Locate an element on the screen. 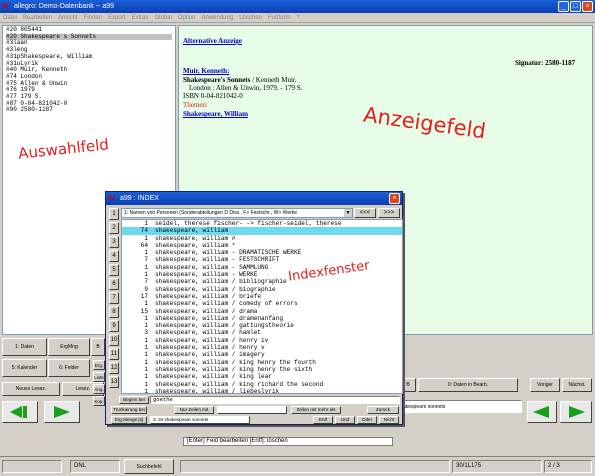 Image resolution: width=595 pixels, height=476 pixels. index-number-button: 2 is located at coordinates (114, 228).